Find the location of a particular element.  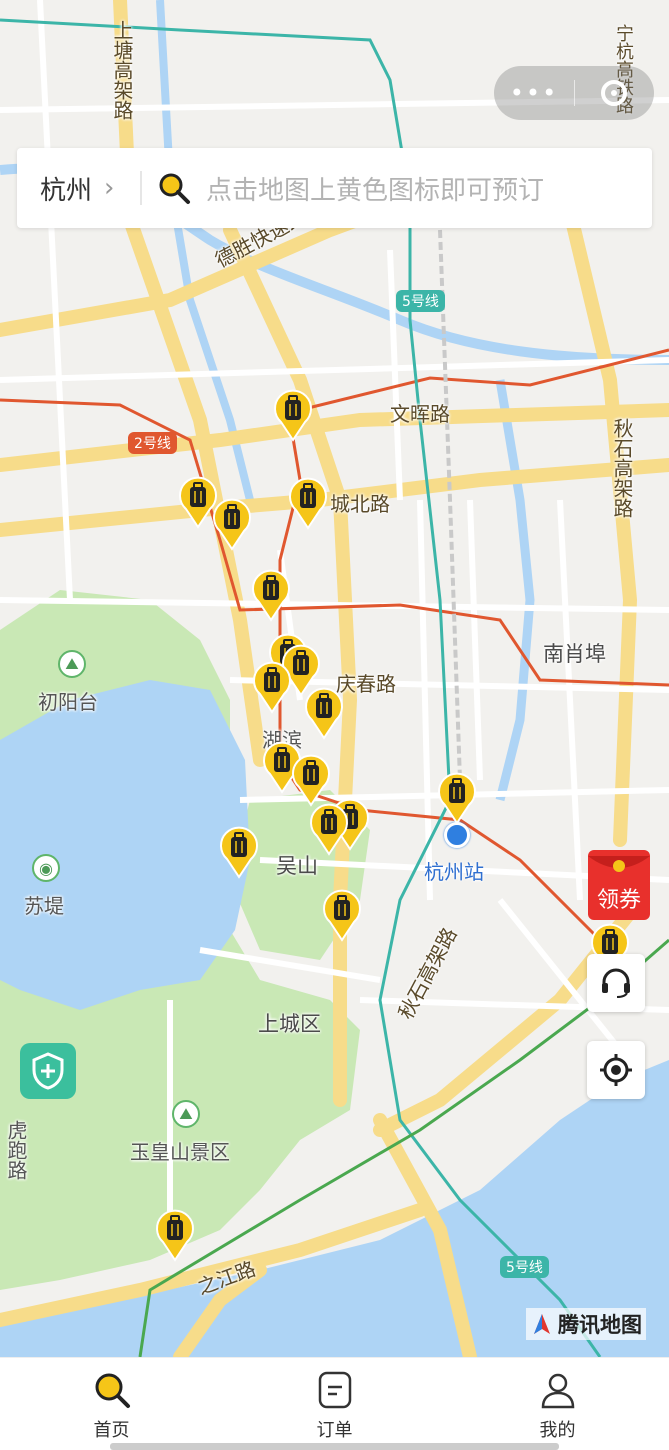

capsule-divider is located at coordinates (574, 93).